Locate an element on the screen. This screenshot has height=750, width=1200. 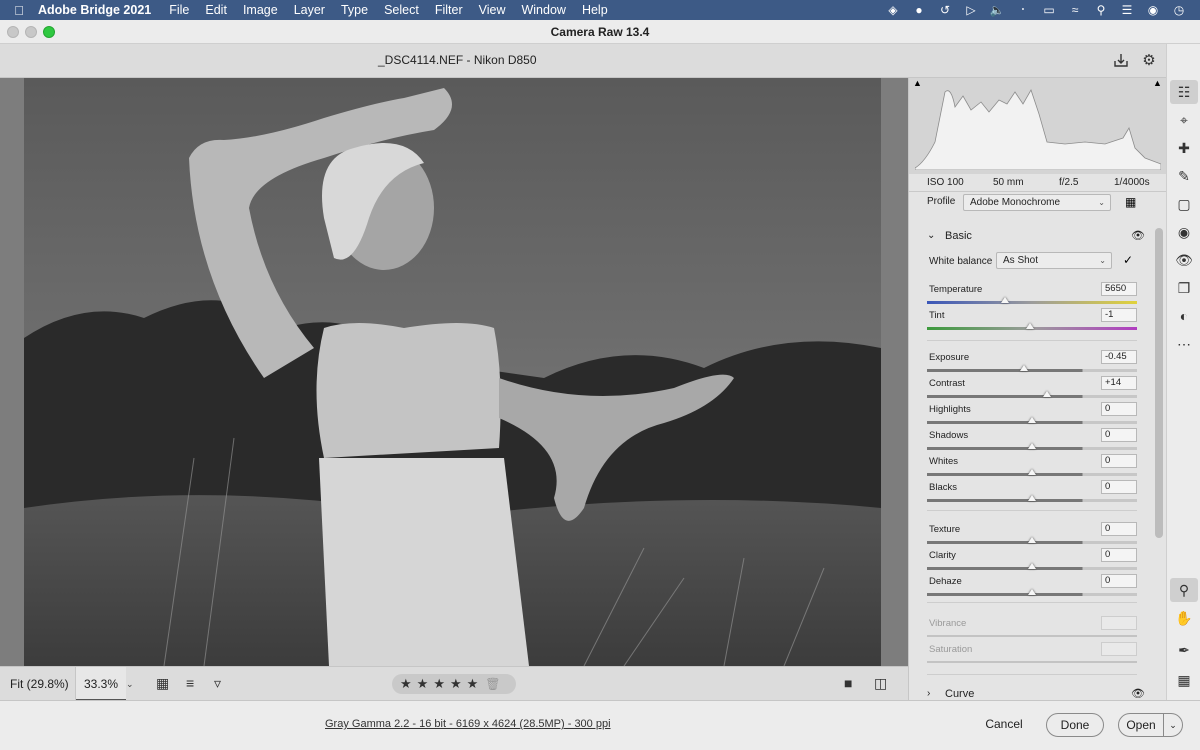
shadows-slider-thumb is located at coordinates (1032, 446).